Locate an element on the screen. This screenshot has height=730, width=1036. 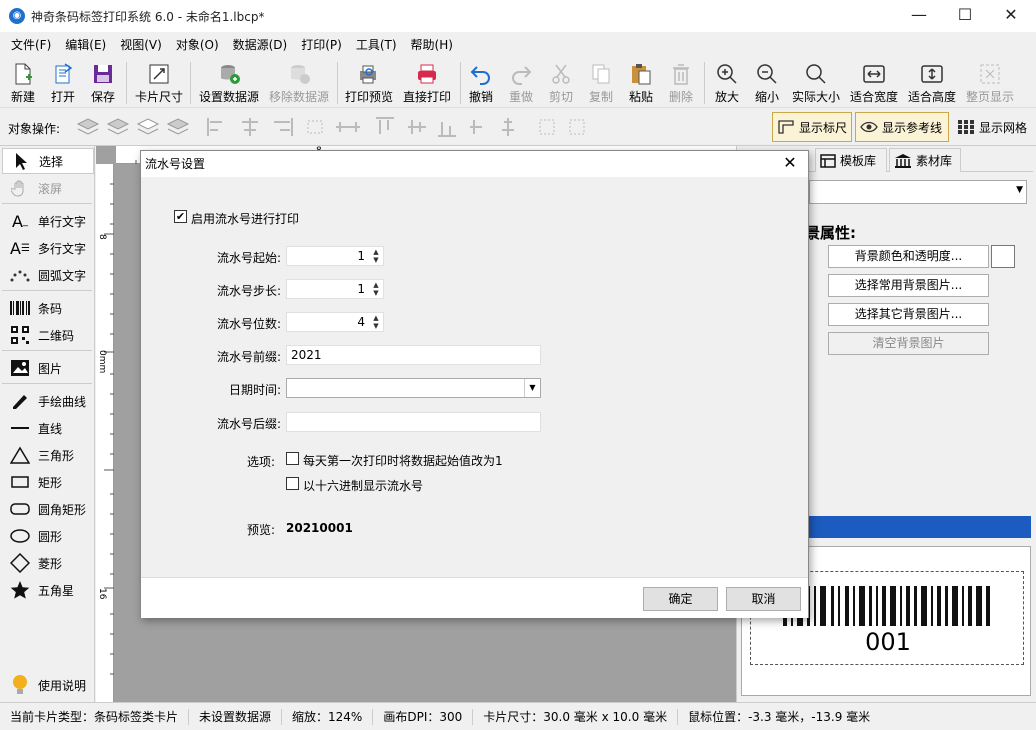
tool-round-rect: 圆角矩形 is located at coordinates (48, 509).